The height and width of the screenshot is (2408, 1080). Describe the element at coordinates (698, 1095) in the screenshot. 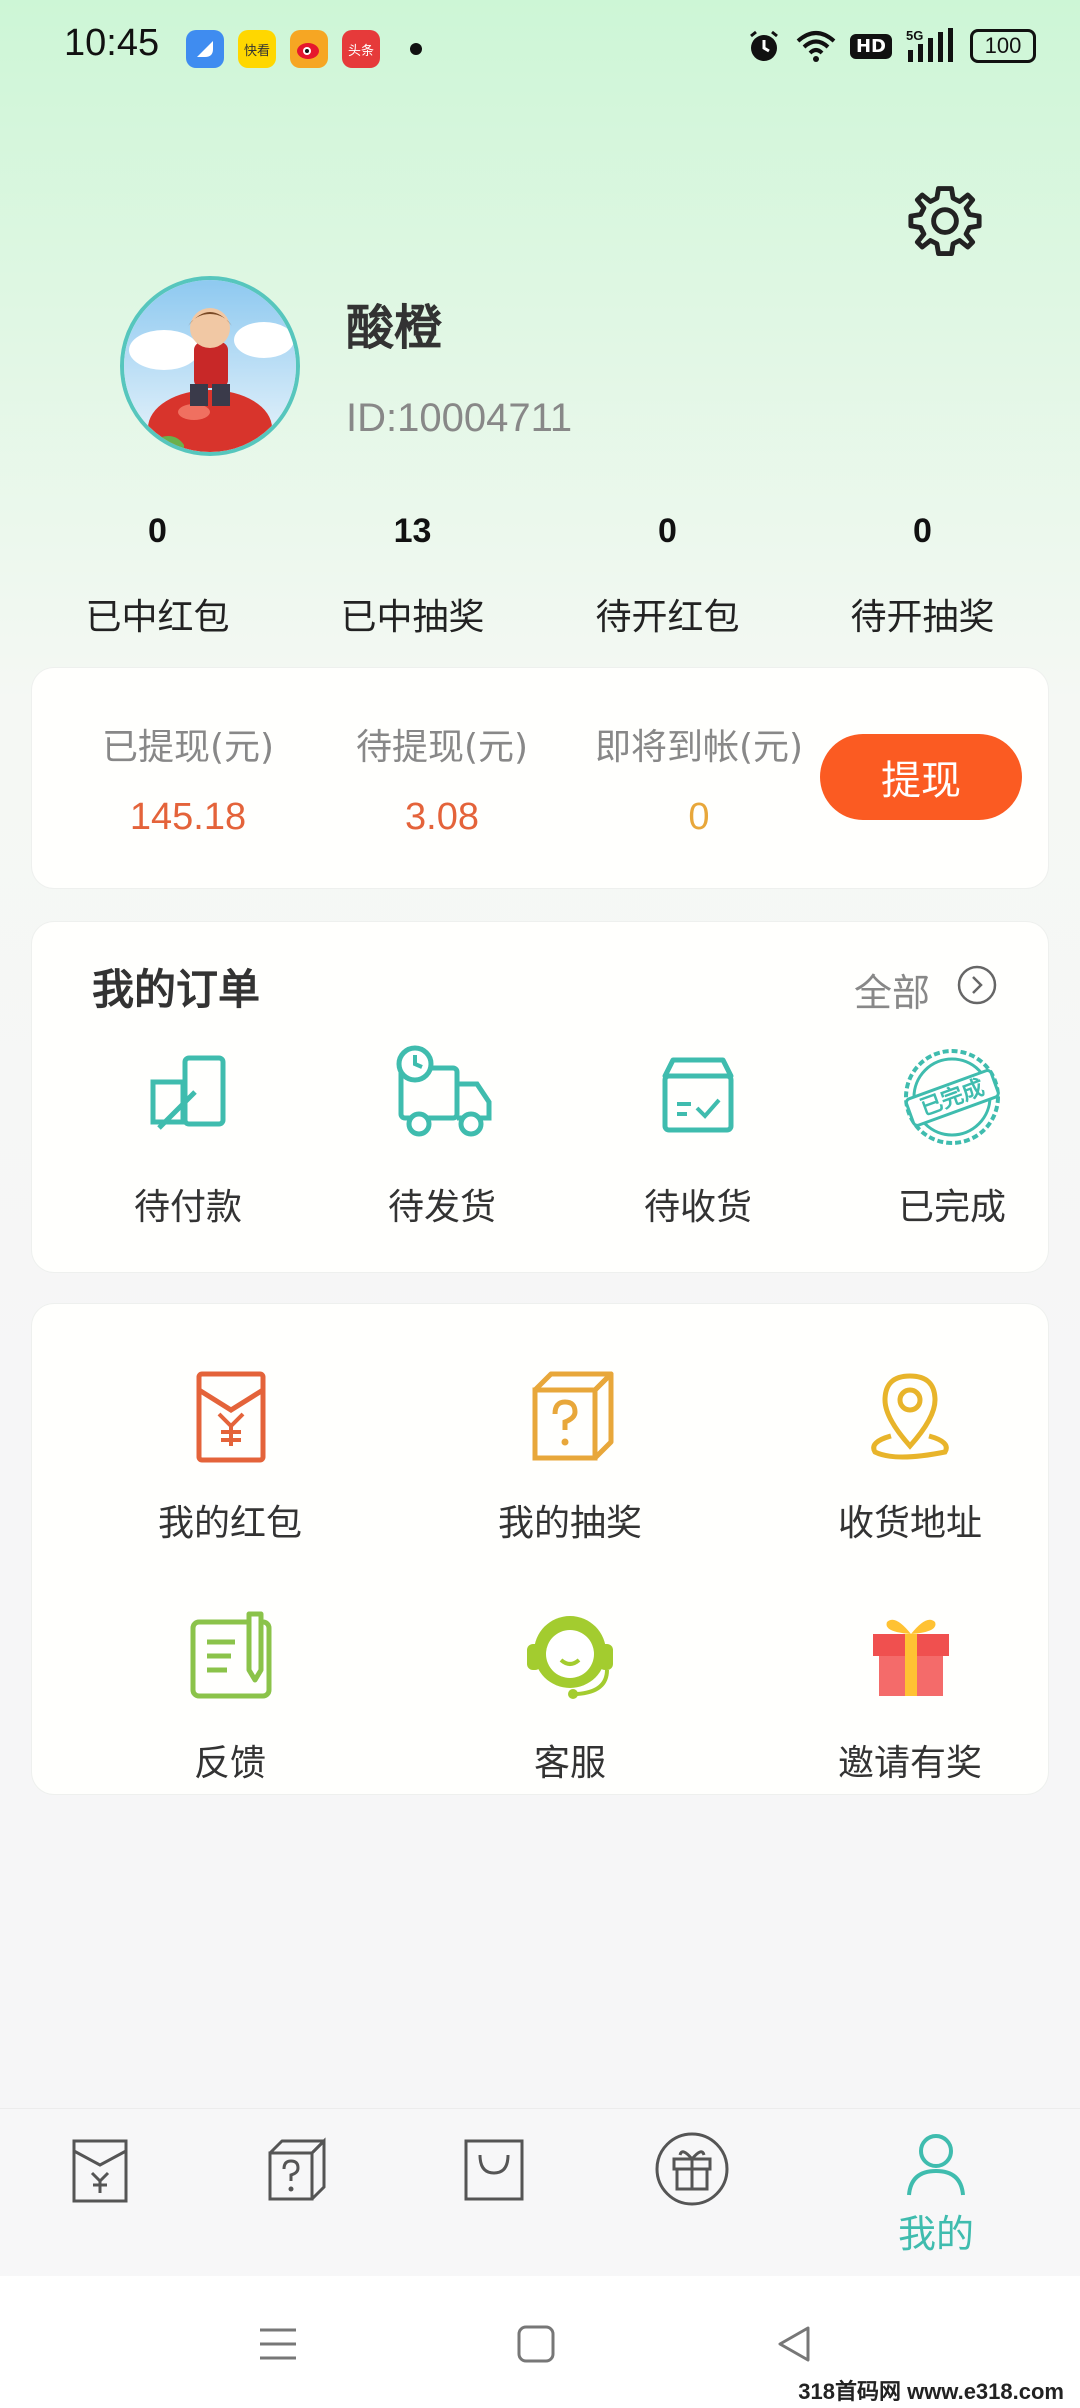

I see `package-icon` at that location.